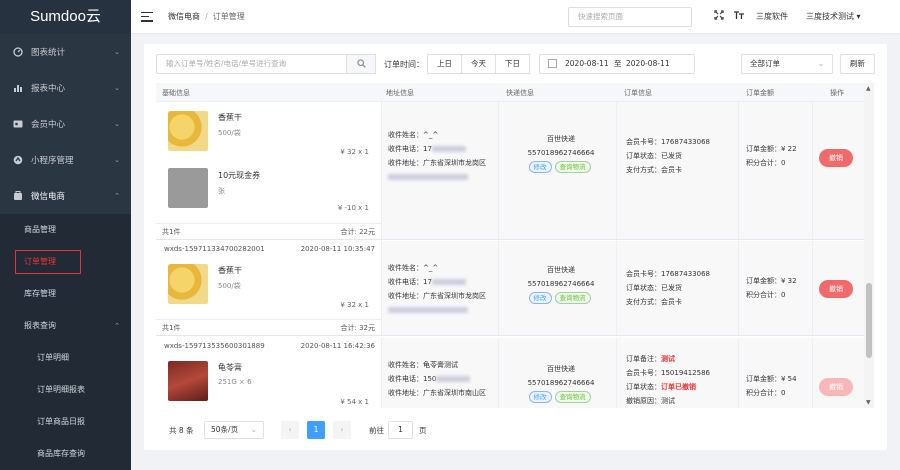 The height and width of the screenshot is (470, 900). I want to click on header-express: 快递信息, so click(520, 93).